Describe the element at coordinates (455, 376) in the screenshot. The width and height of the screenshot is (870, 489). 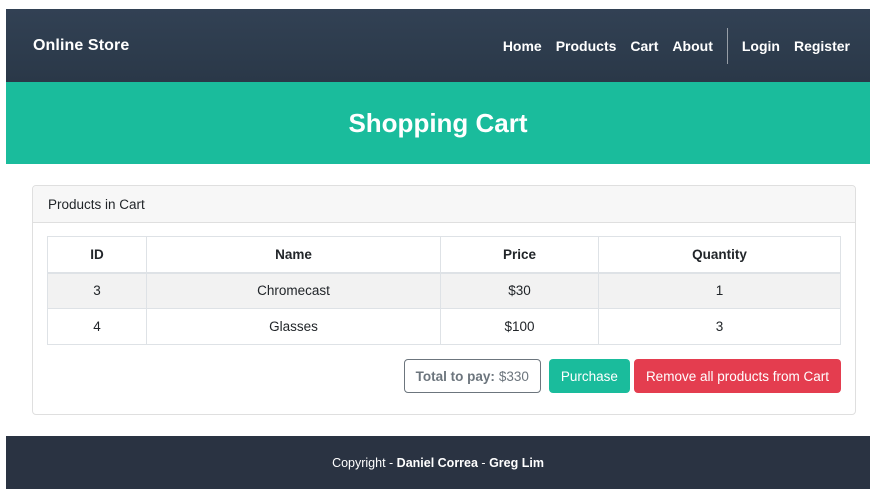
I see `total-label: Total to pay:` at that location.